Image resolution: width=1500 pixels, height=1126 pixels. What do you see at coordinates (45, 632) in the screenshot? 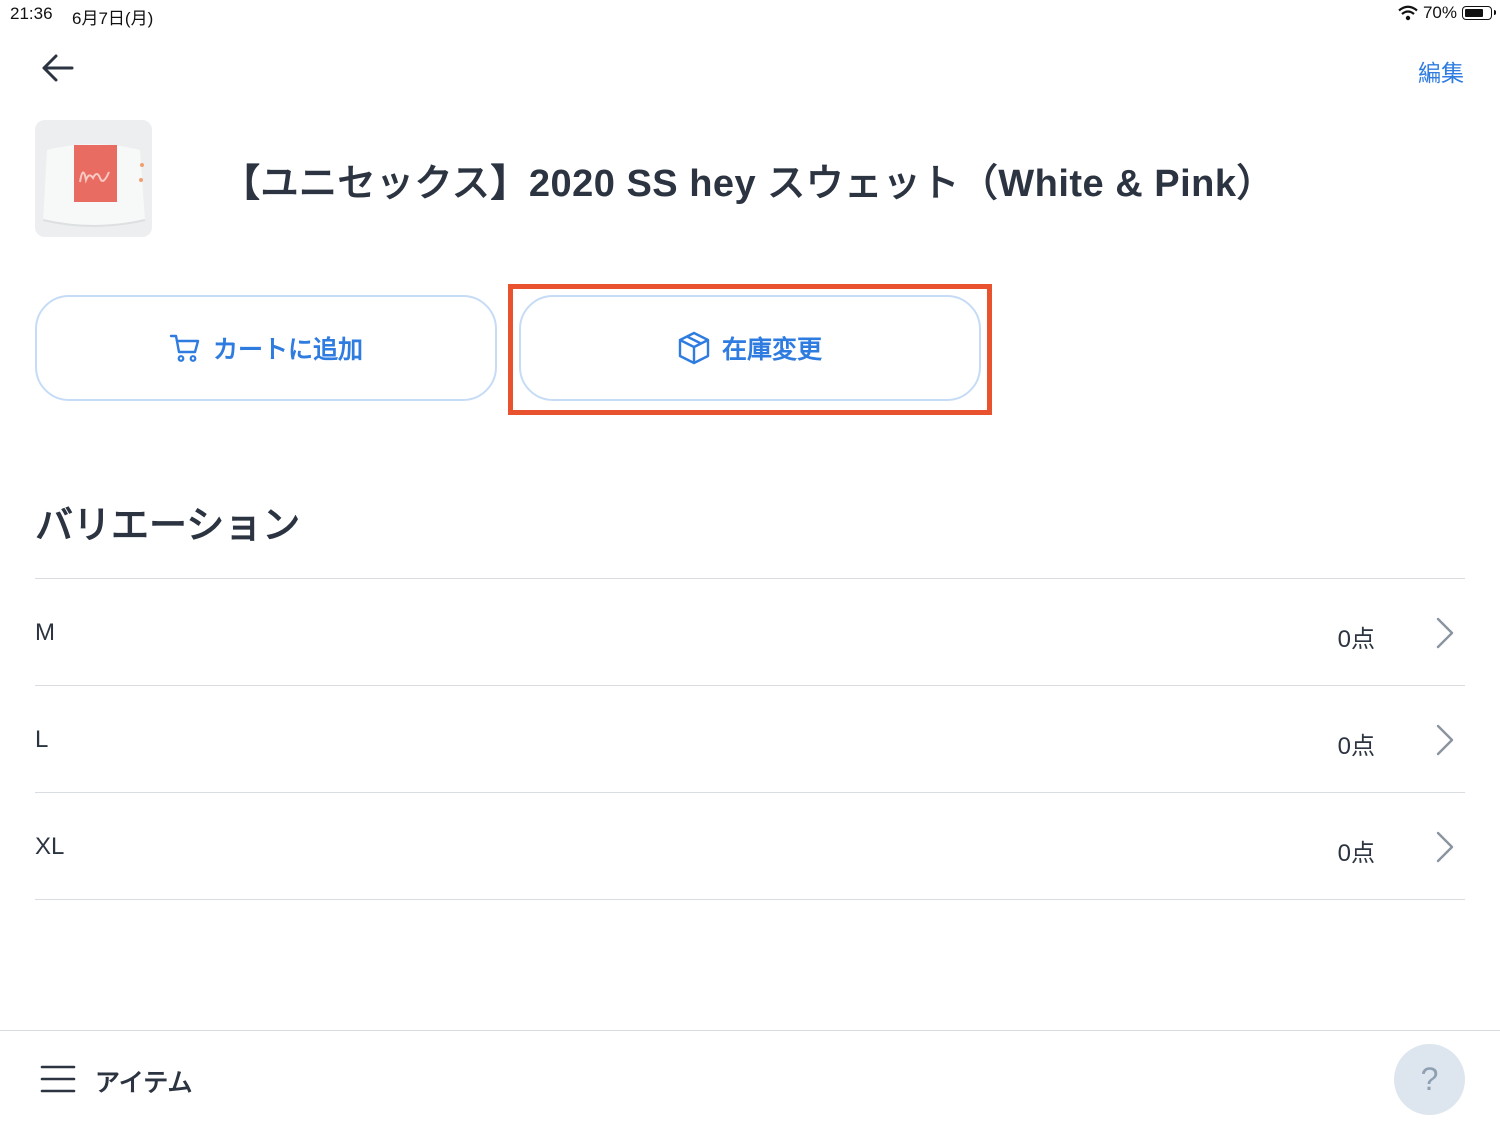
I see `variation-size: M` at bounding box center [45, 632].